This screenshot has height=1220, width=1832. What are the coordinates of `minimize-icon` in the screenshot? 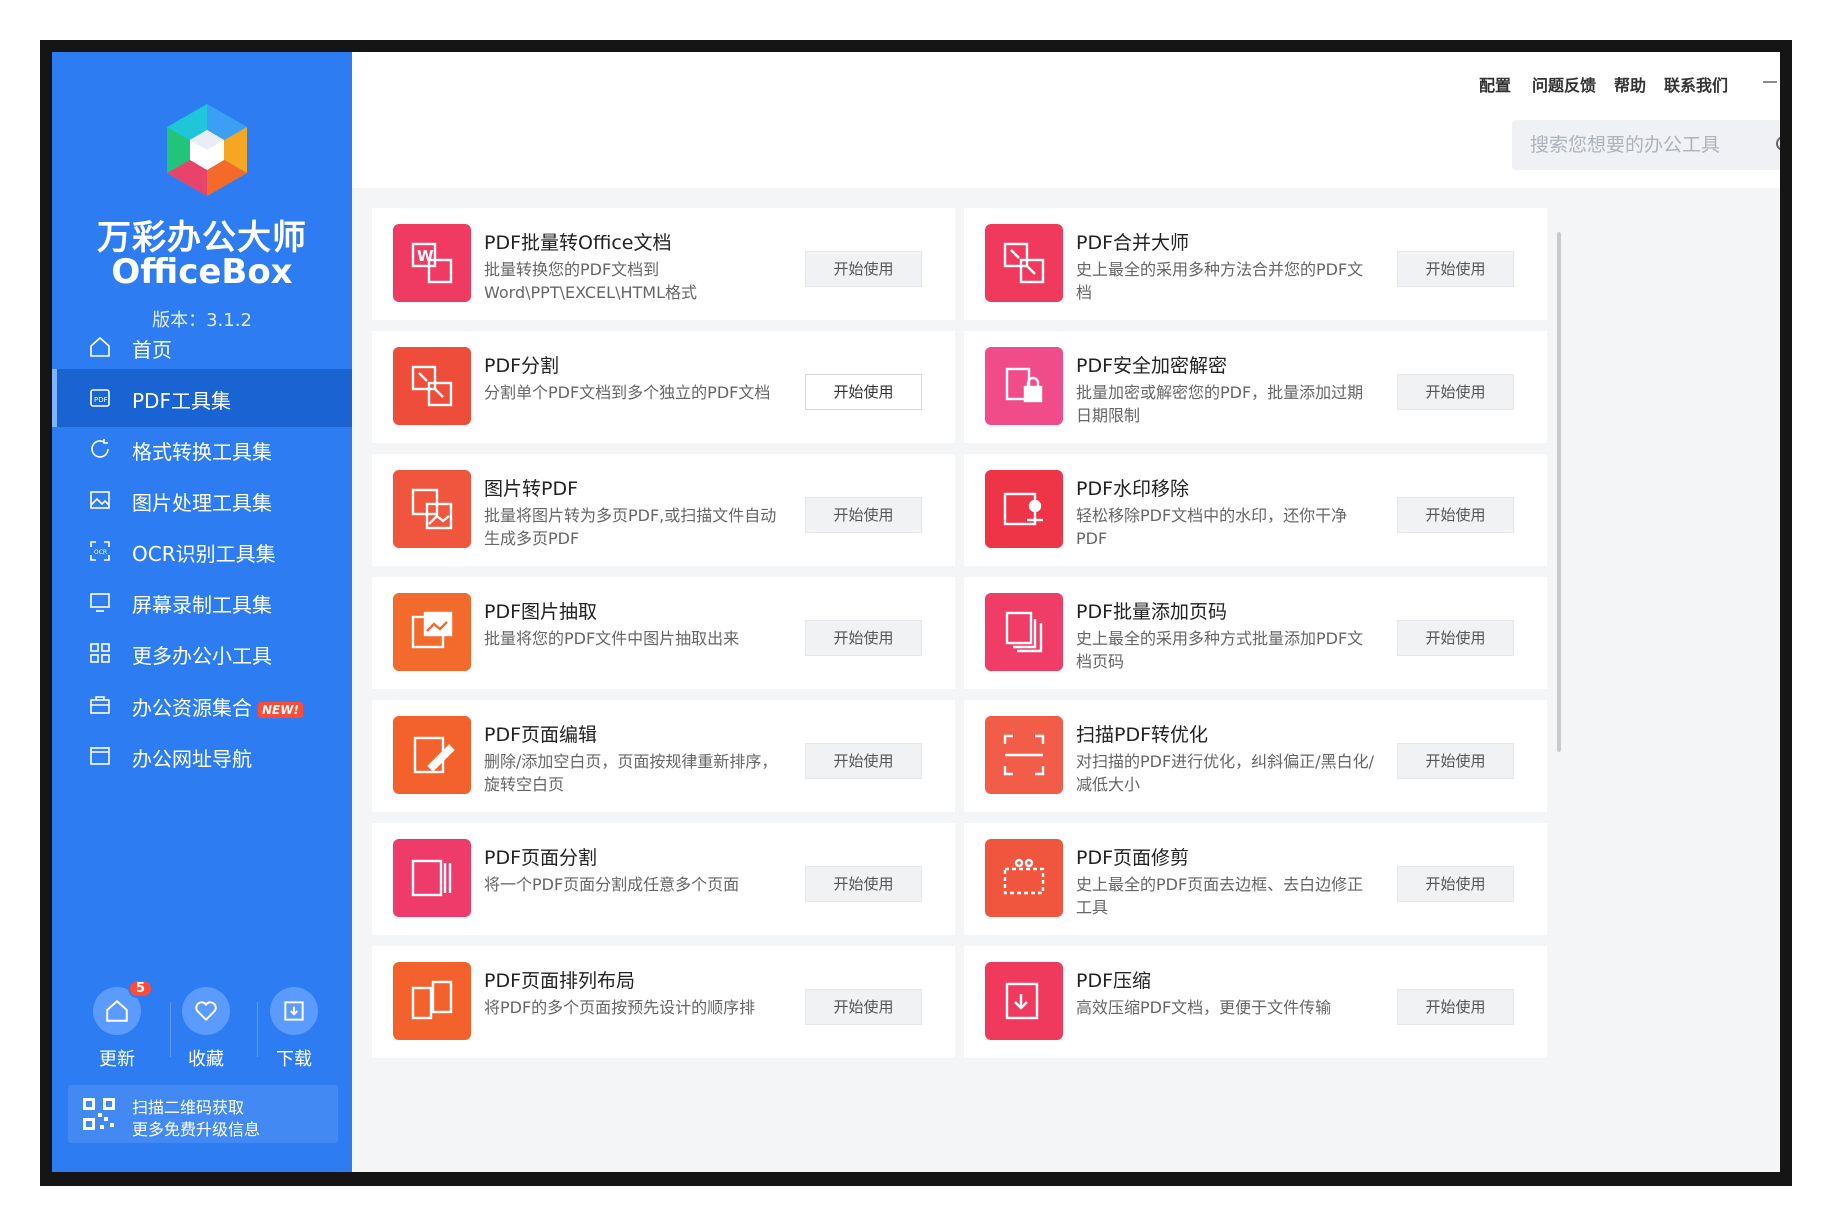 It's located at (1770, 82).